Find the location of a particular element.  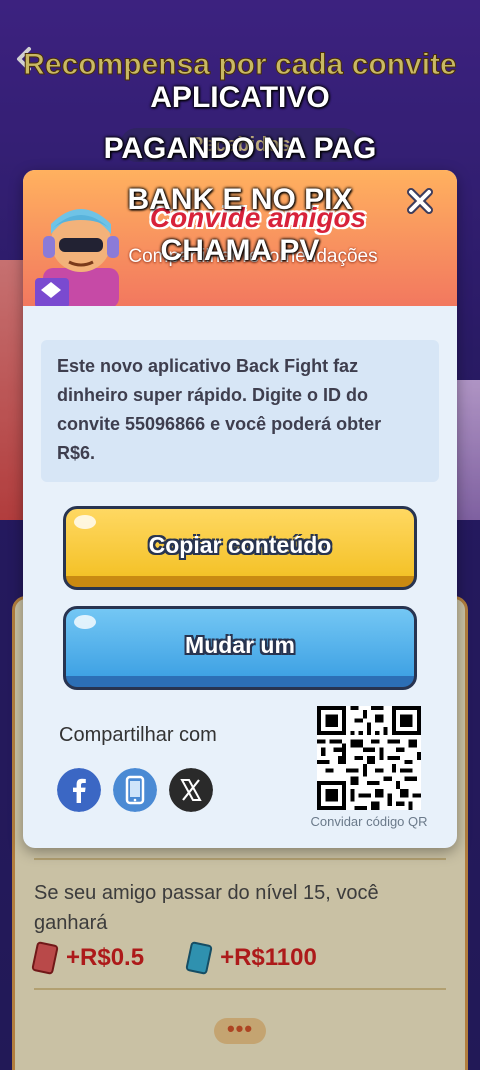

phone-icon is located at coordinates (135, 790).